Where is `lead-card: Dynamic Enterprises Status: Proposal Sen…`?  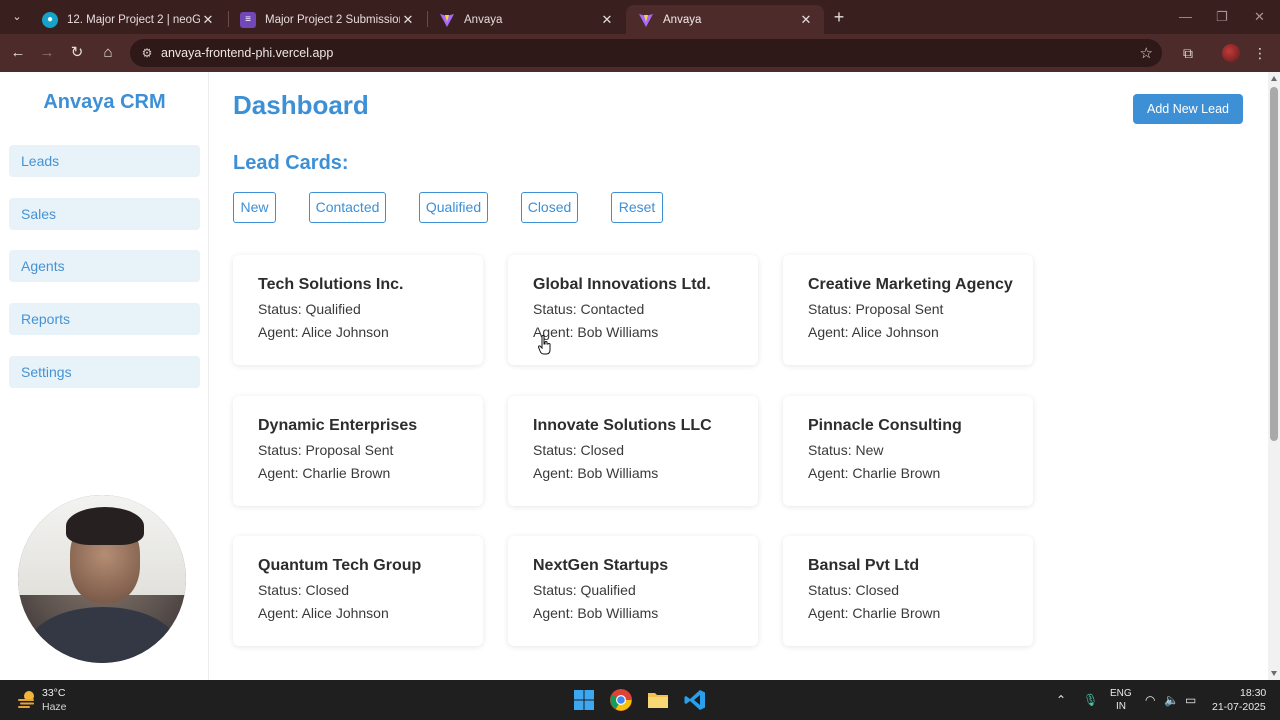
lead-card: Dynamic Enterprises Status: Proposal Sen… is located at coordinates (358, 451).